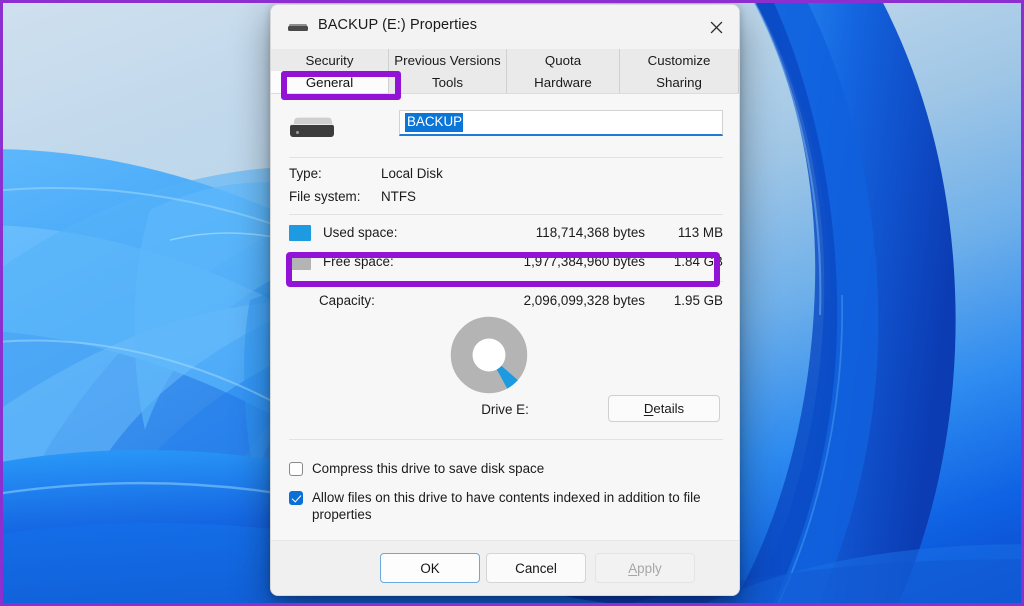 The height and width of the screenshot is (606, 1024). What do you see at coordinates (700, 232) in the screenshot?
I see `used-space-size: 113 MB` at bounding box center [700, 232].